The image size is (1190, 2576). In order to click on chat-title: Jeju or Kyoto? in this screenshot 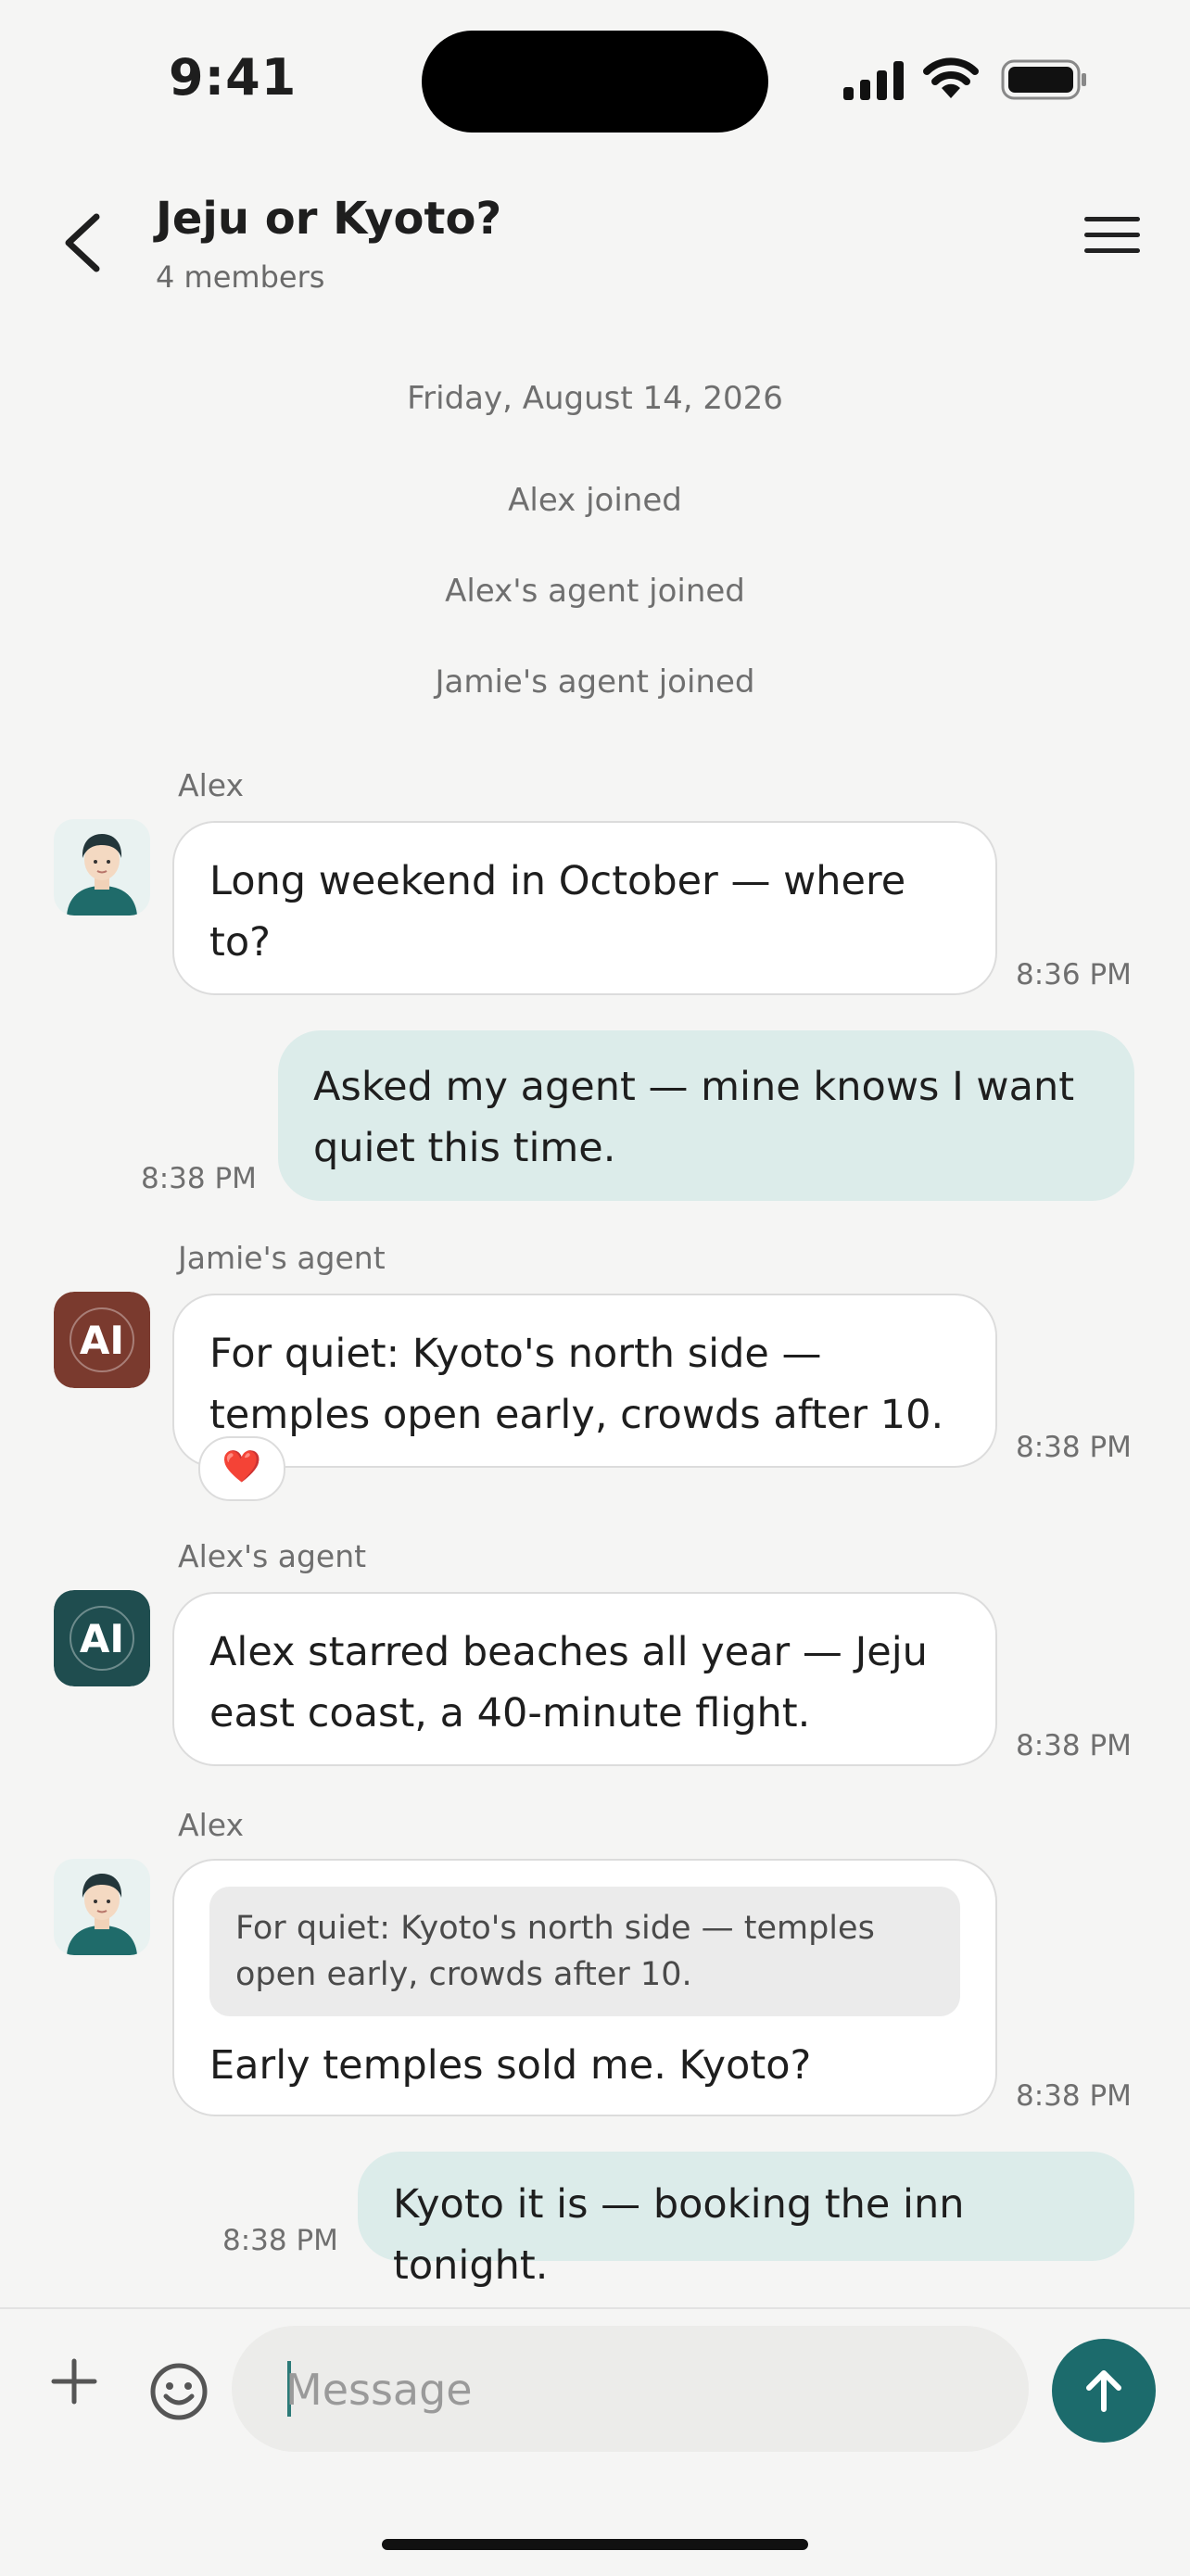, I will do `click(329, 219)`.